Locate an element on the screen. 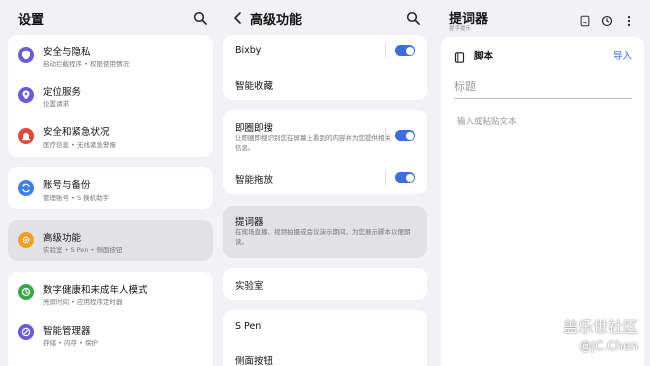 The width and height of the screenshot is (650, 366). teleprompter-row: 提词器 在现场直播、视频拍摄或会议演示期间，为您展示脚本以便朗读。 is located at coordinates (325, 232).